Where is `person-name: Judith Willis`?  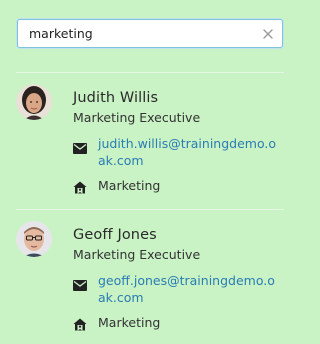
person-name: Judith Willis is located at coordinates (116, 98).